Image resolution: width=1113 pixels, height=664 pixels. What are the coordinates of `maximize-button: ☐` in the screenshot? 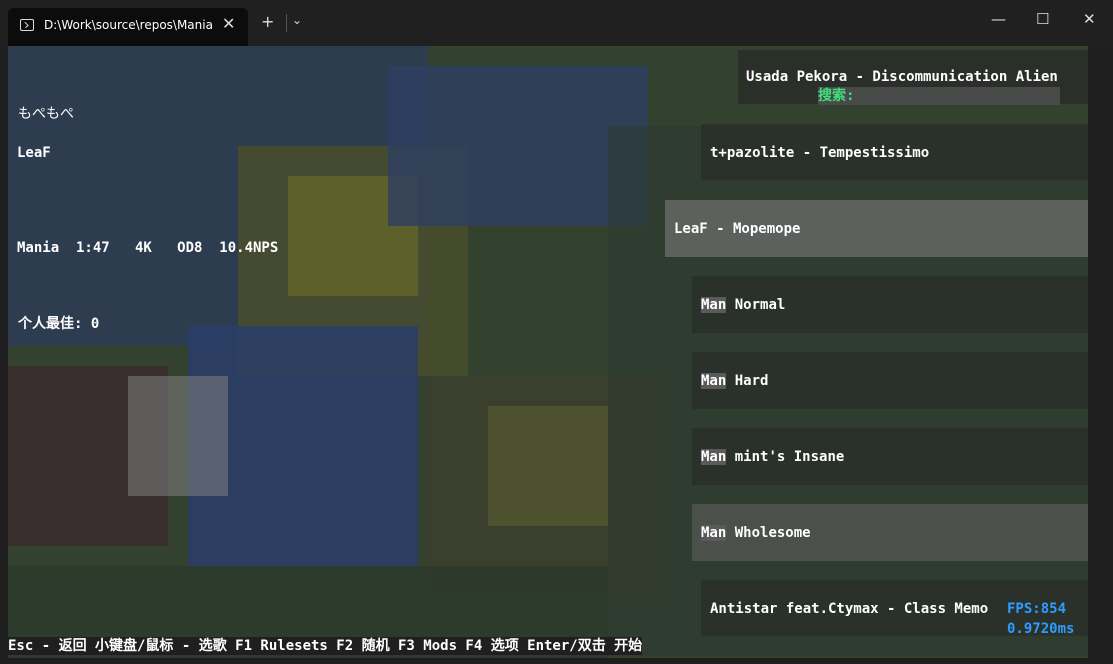 It's located at (1042, 19).